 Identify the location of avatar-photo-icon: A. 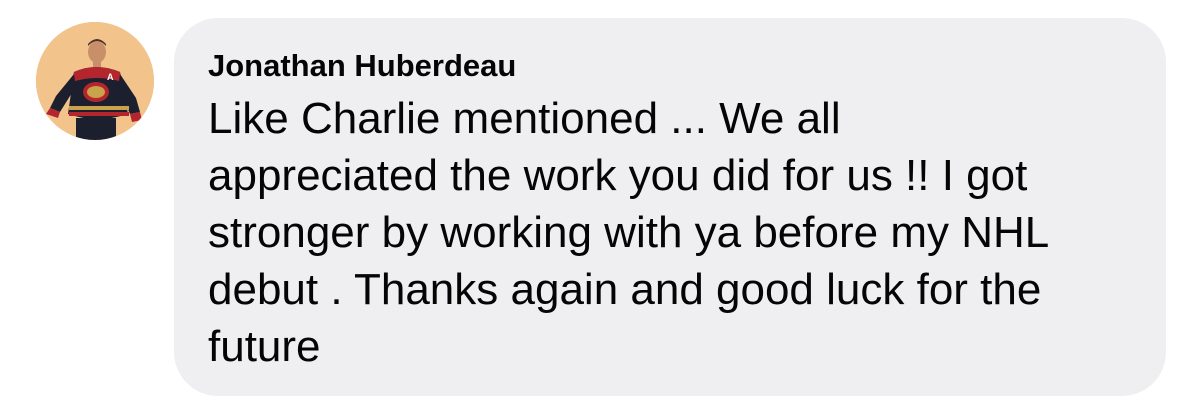
(95, 81).